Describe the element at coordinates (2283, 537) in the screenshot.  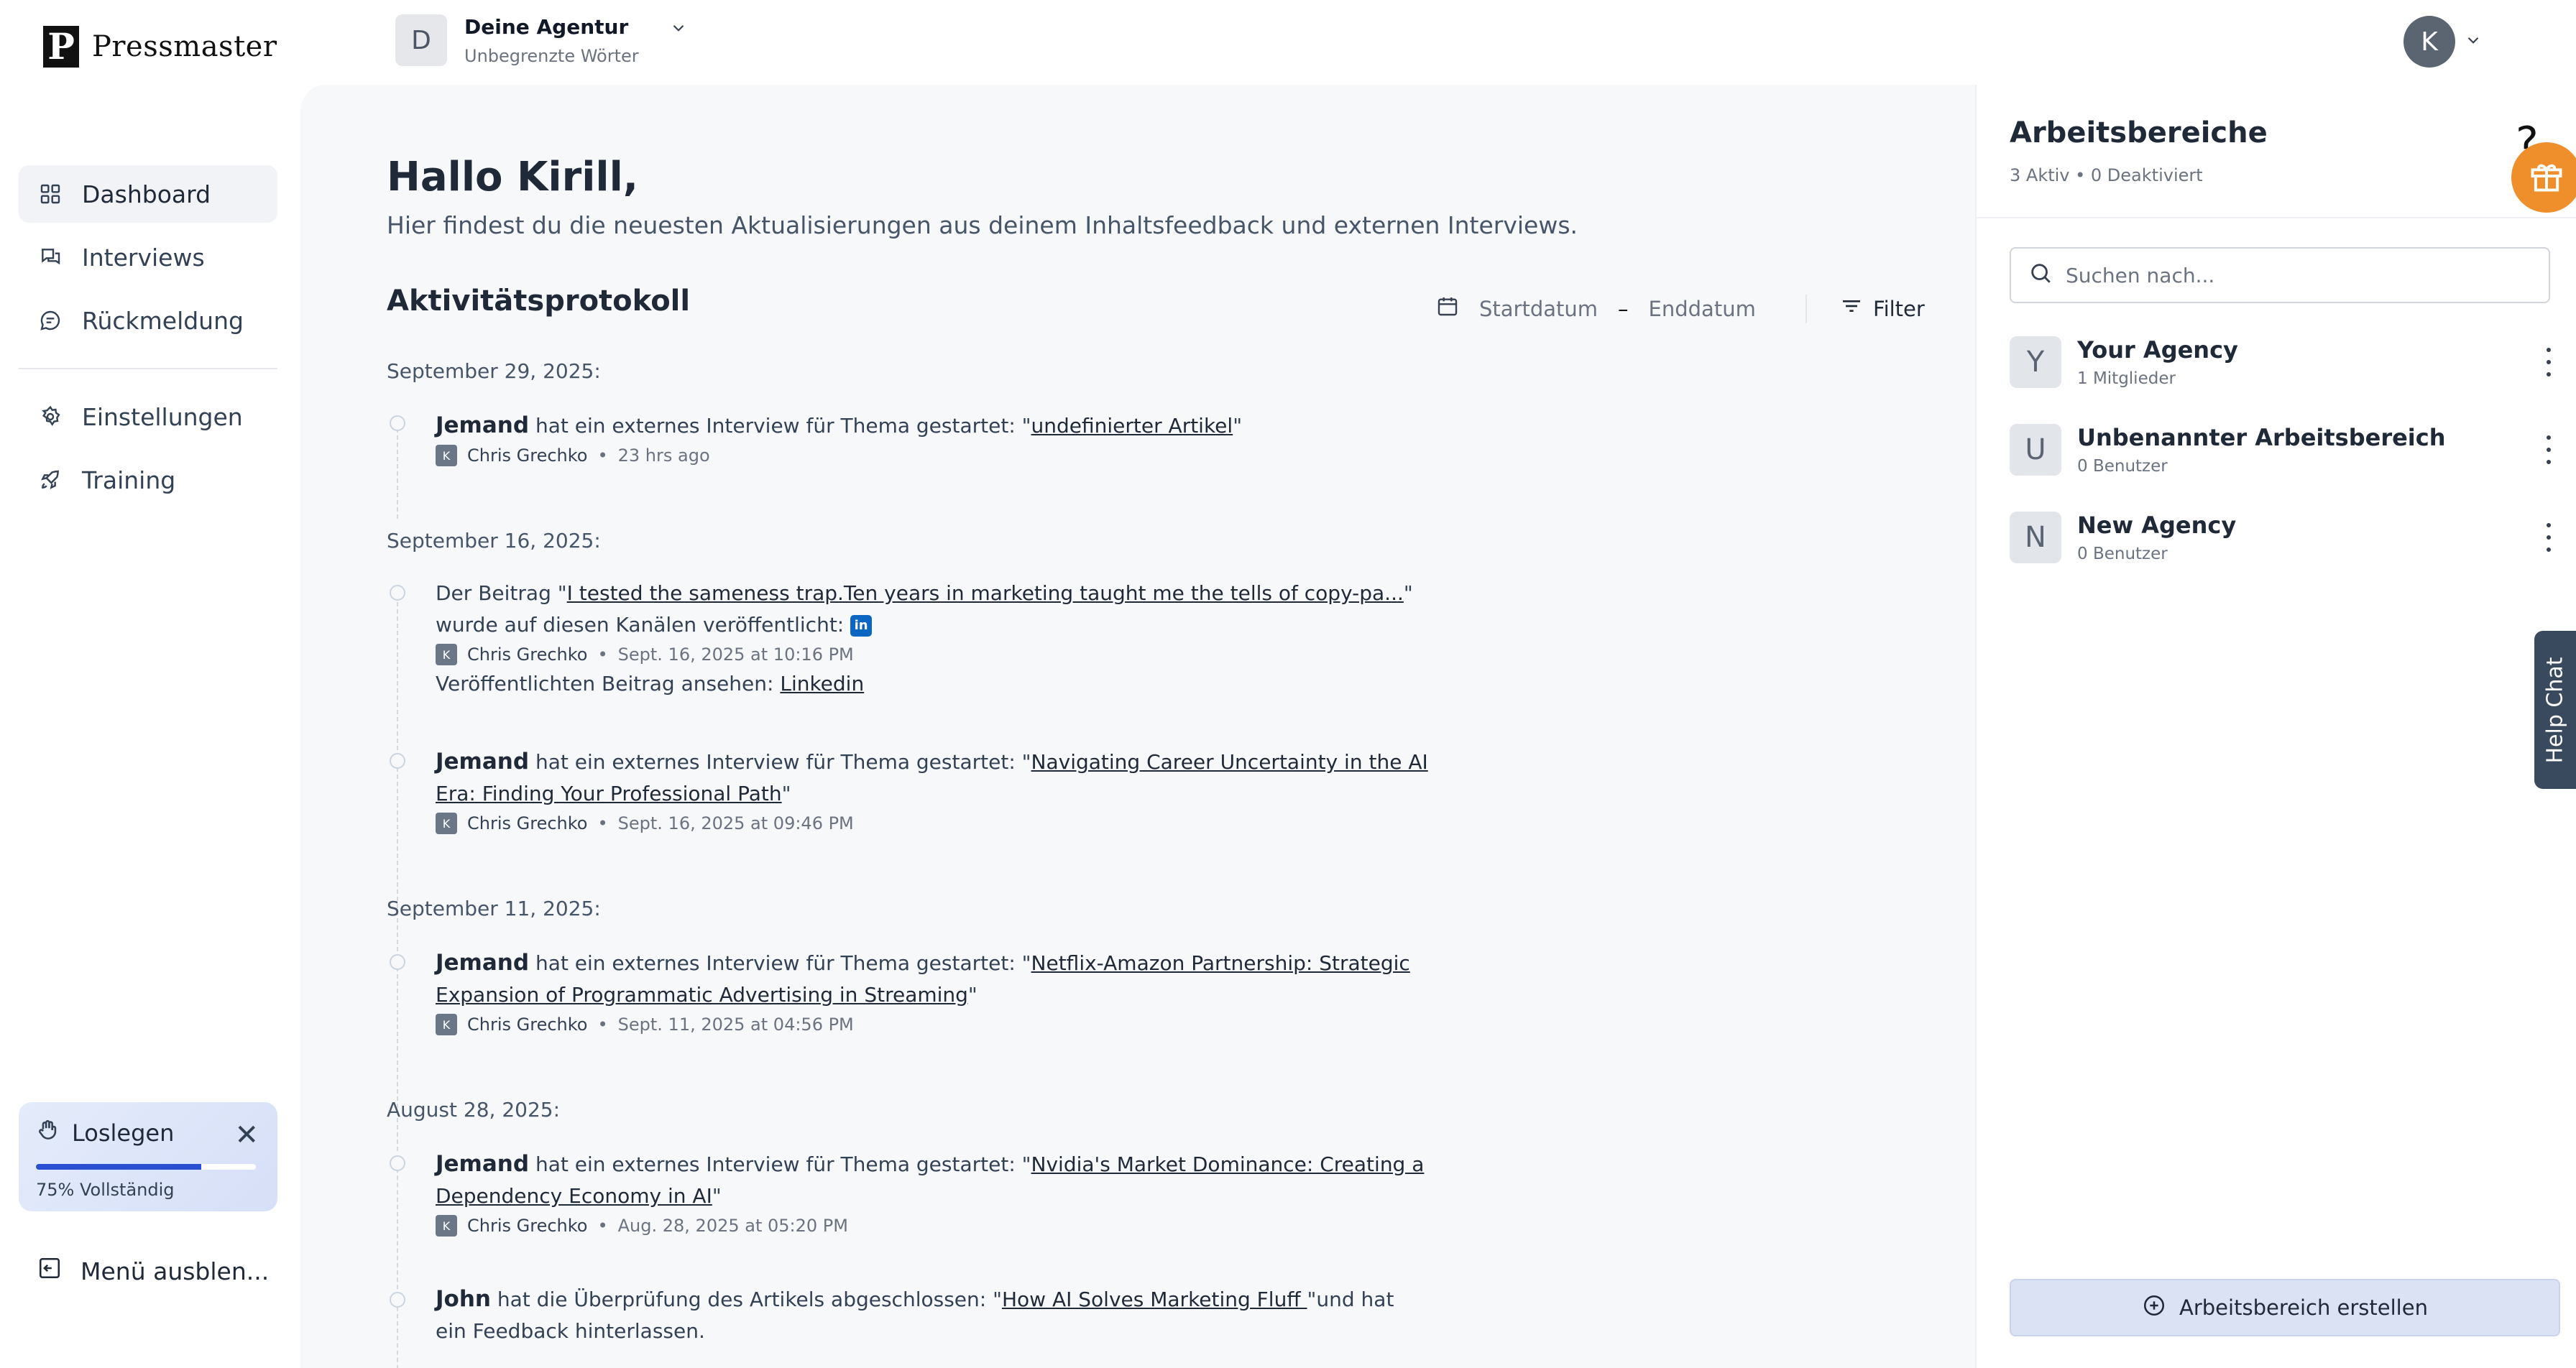
I see `workspace-item: N New Agency 0 Benutzer` at that location.